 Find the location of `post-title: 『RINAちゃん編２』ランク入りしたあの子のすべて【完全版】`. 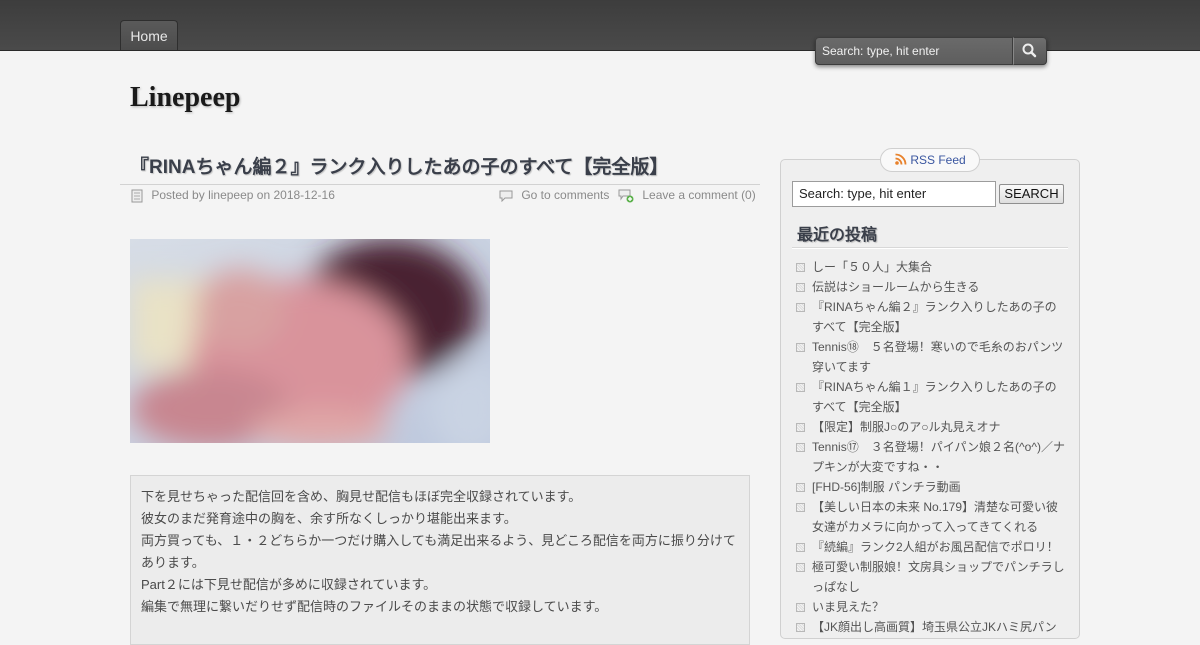

post-title: 『RINAちゃん編２』ランク入りしたあの子のすべて【完全版】 is located at coordinates (399, 165).